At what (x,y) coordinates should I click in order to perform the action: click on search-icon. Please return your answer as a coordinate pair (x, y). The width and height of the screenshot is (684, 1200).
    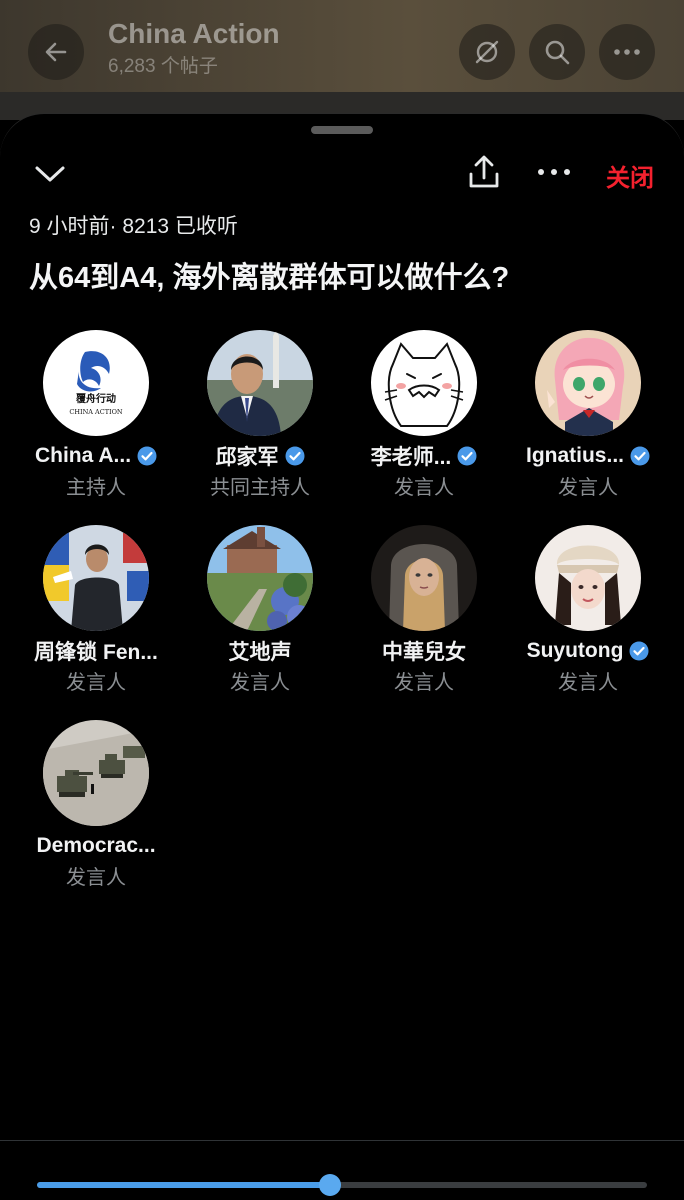
    Looking at the image, I should click on (557, 52).